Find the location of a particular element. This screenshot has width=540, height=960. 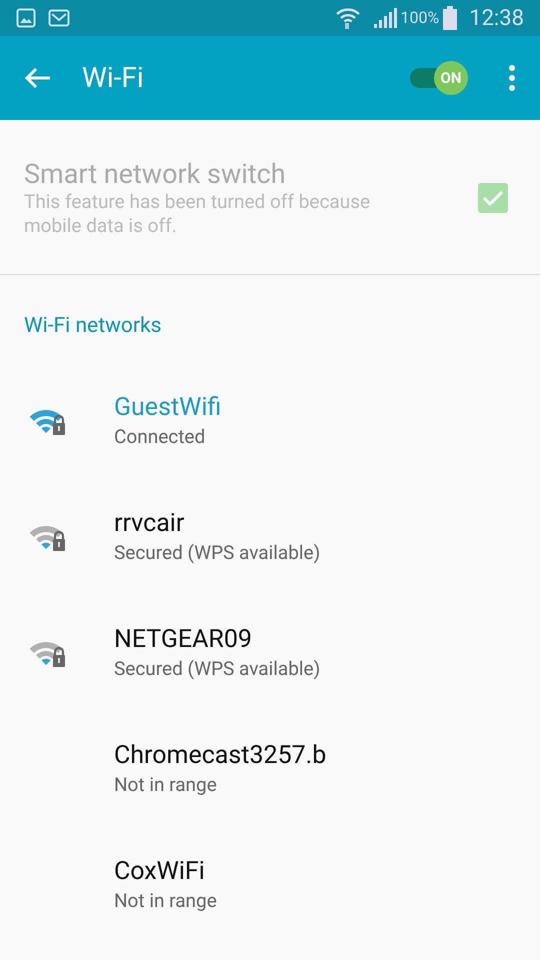

section-header: Wi-Fi networks is located at coordinates (92, 326).